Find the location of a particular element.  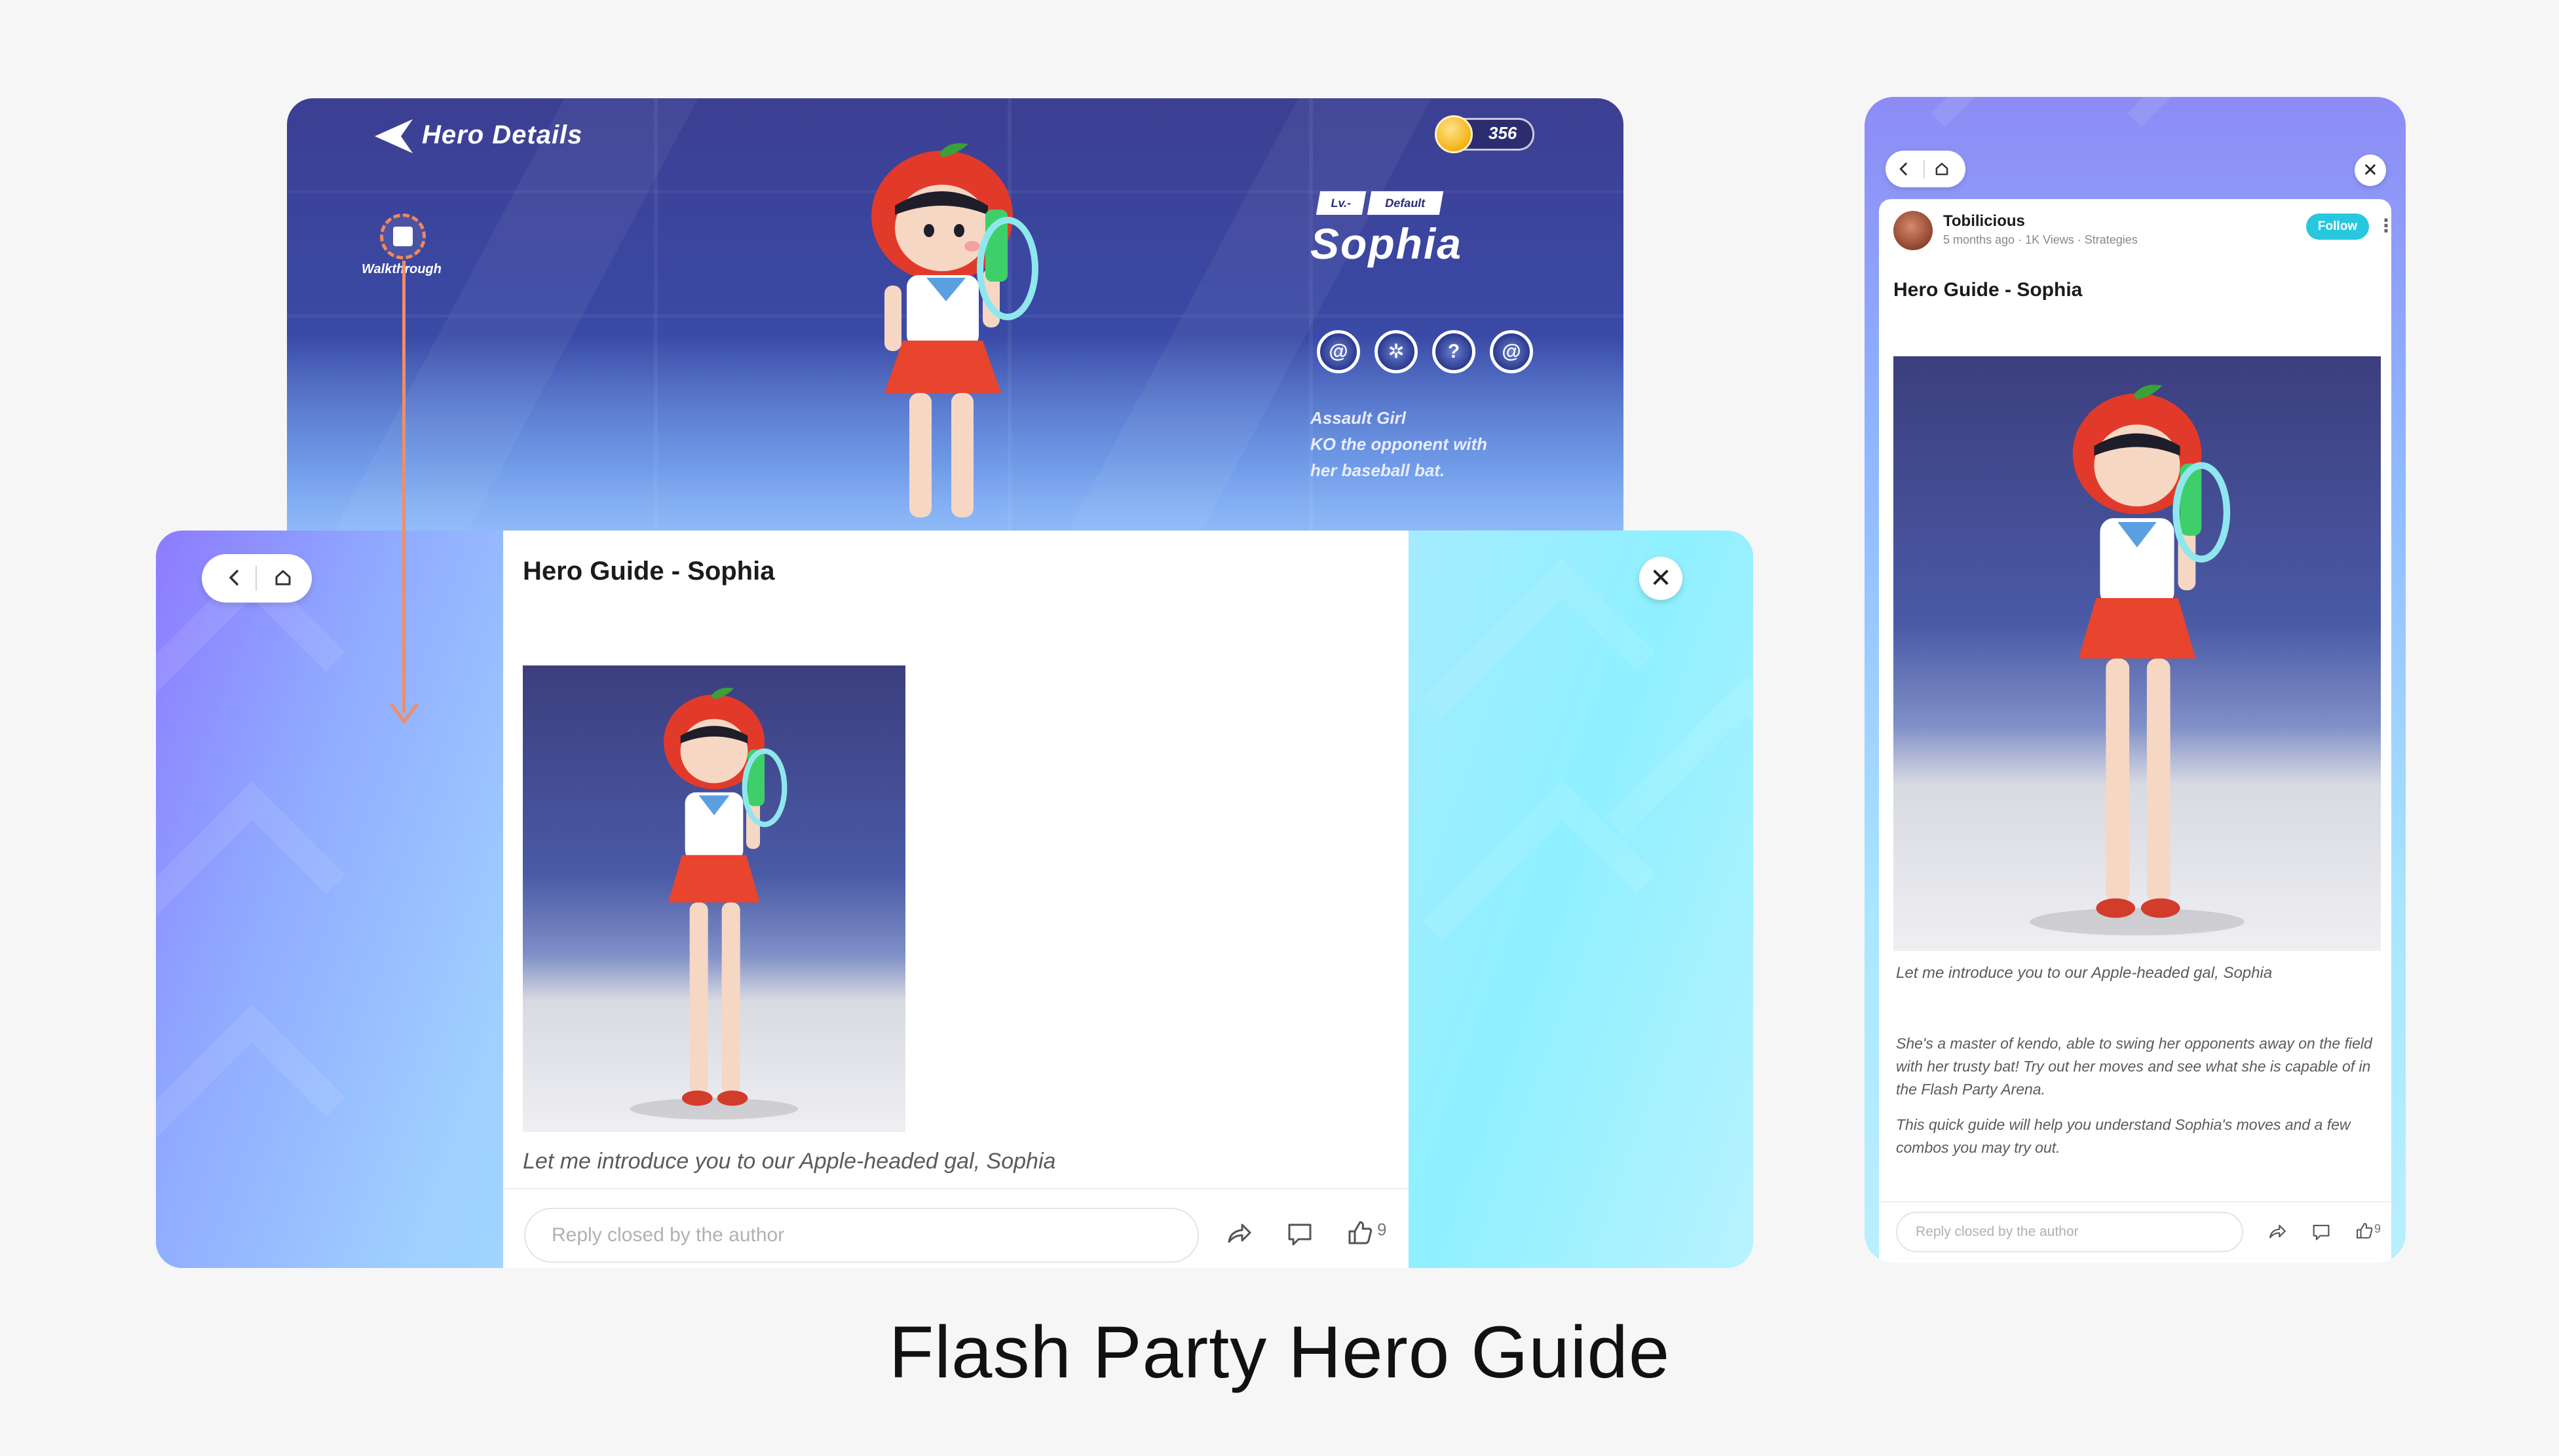

coin-value: 356 is located at coordinates (1502, 133).